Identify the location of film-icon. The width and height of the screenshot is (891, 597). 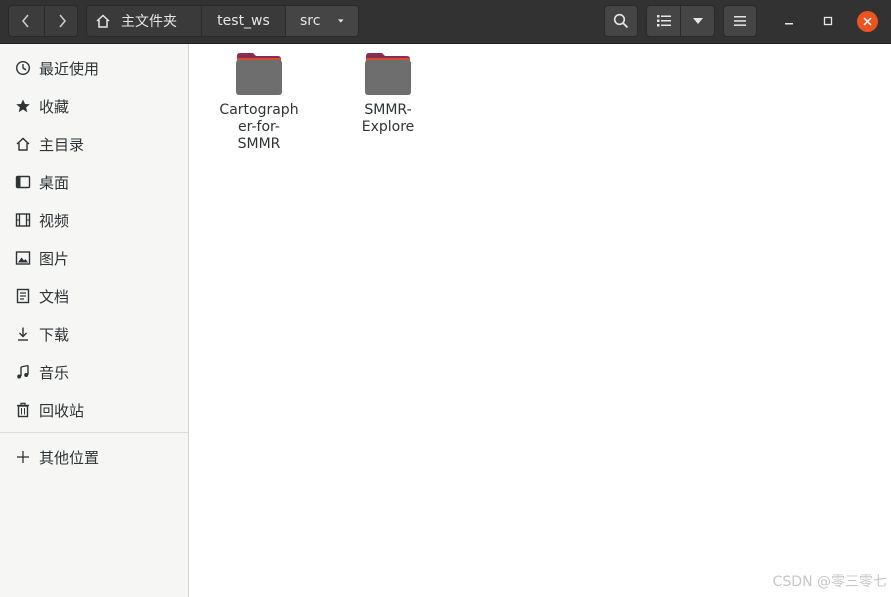
(23, 220).